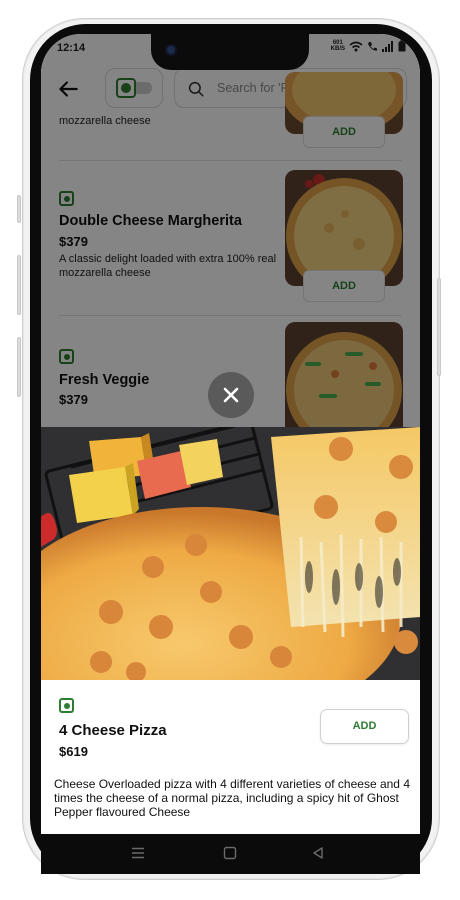  I want to click on close-button, so click(231, 395).